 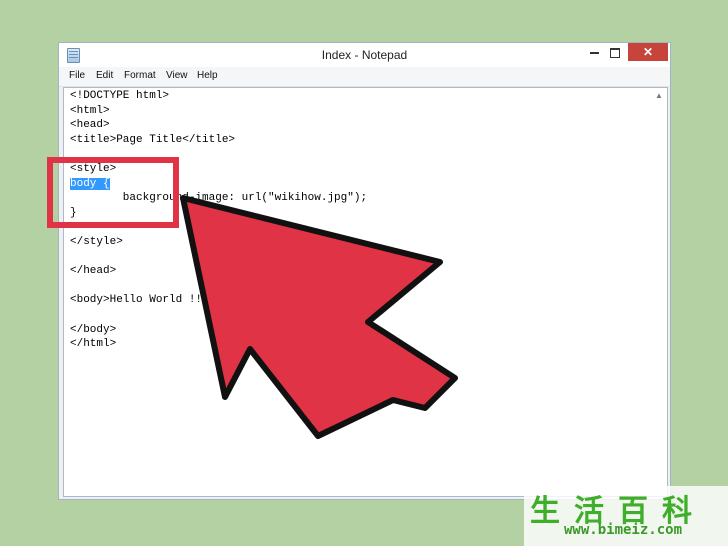 What do you see at coordinates (623, 530) in the screenshot?
I see `watermark-url: www.bimeiz.com` at bounding box center [623, 530].